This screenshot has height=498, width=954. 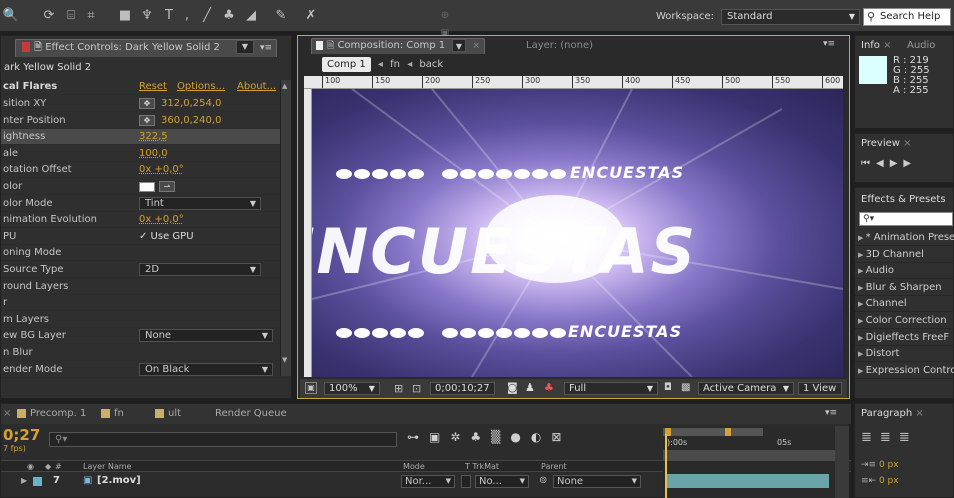 What do you see at coordinates (107, 466) in the screenshot?
I see `layer-name-header: Layer Name` at bounding box center [107, 466].